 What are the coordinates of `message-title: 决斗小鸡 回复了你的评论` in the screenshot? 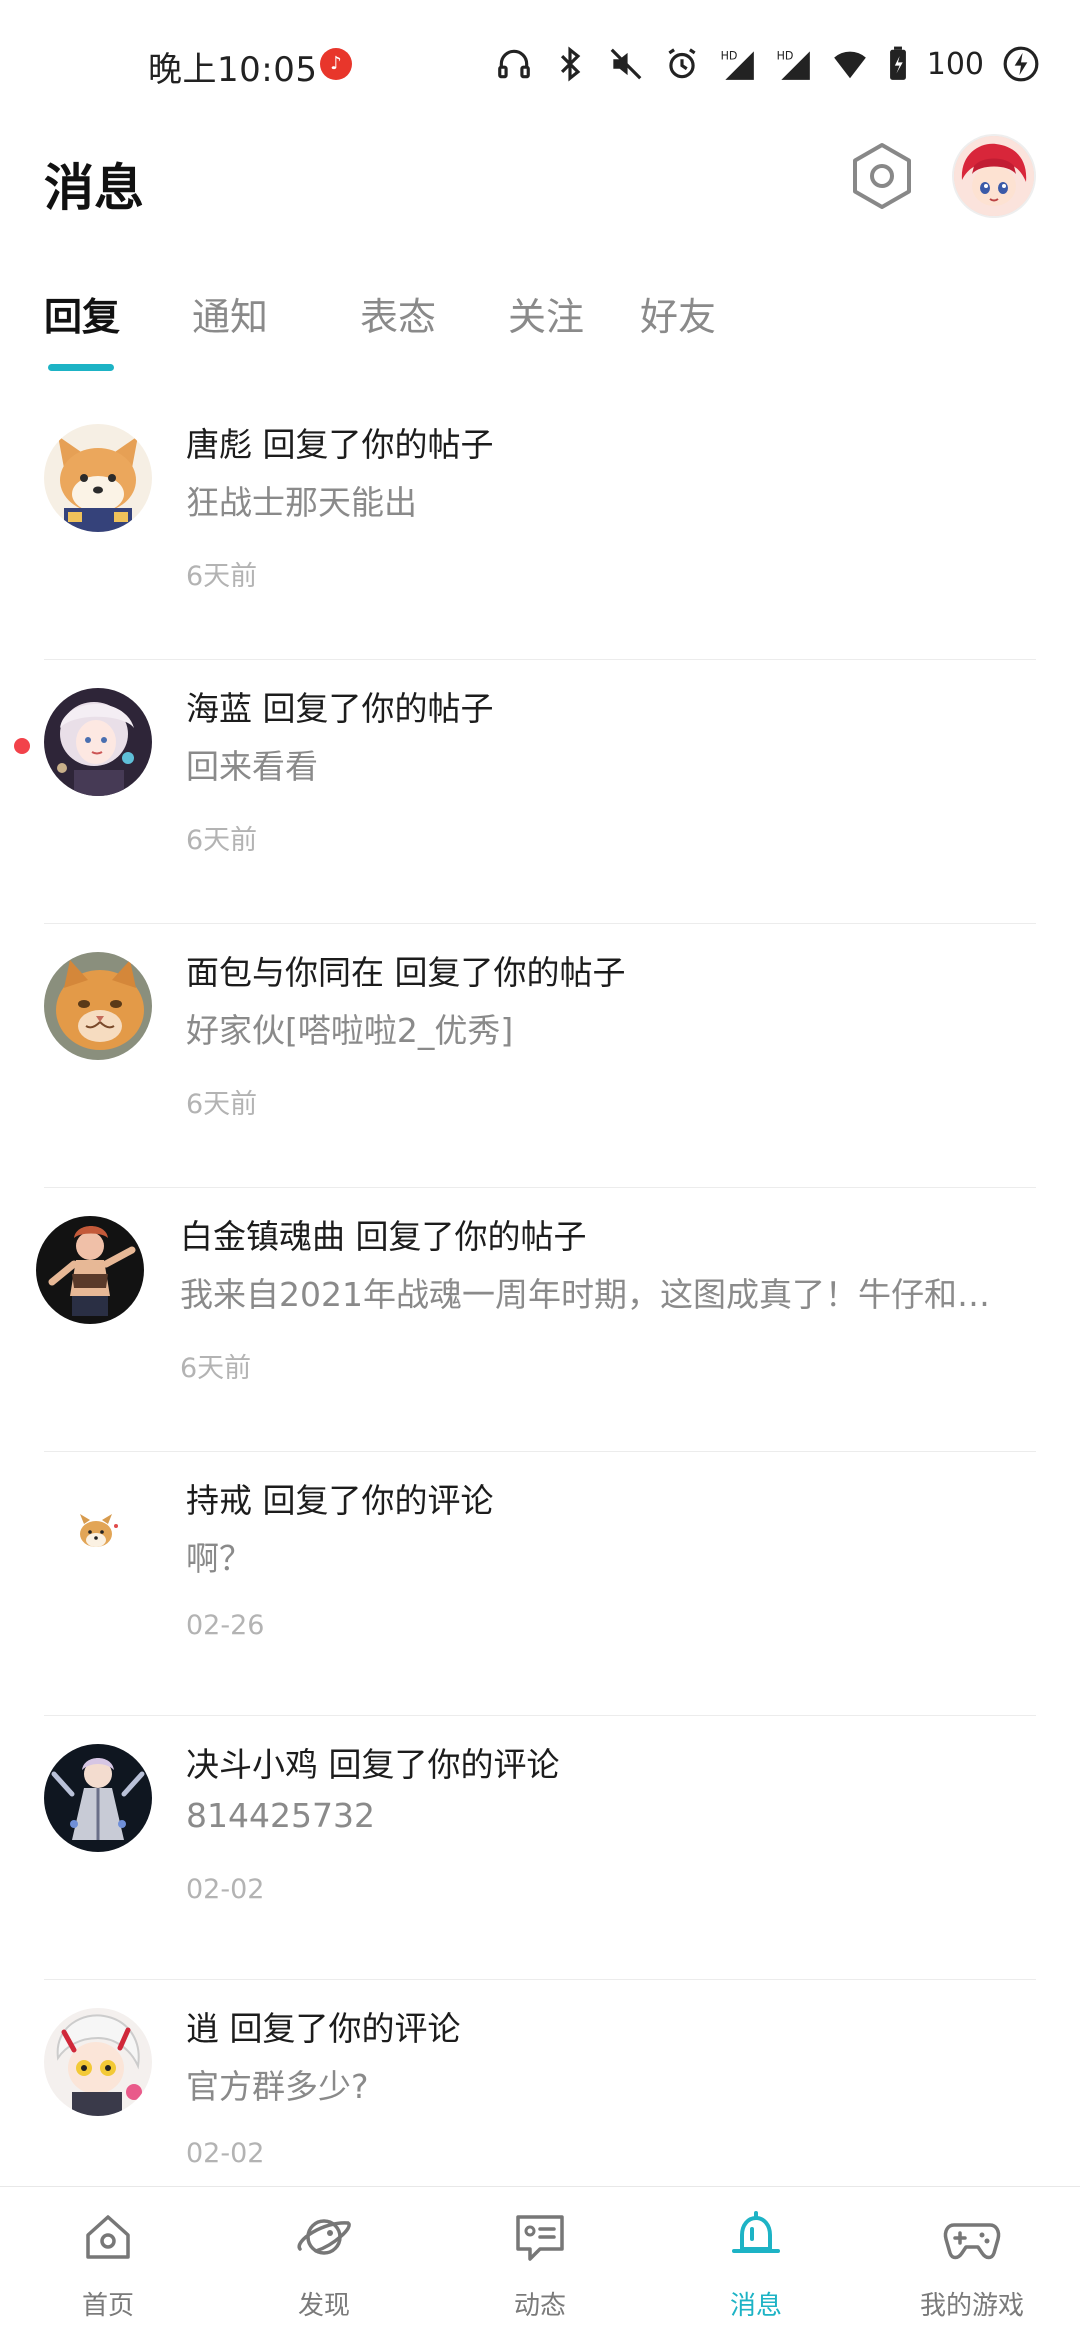 It's located at (373, 1764).